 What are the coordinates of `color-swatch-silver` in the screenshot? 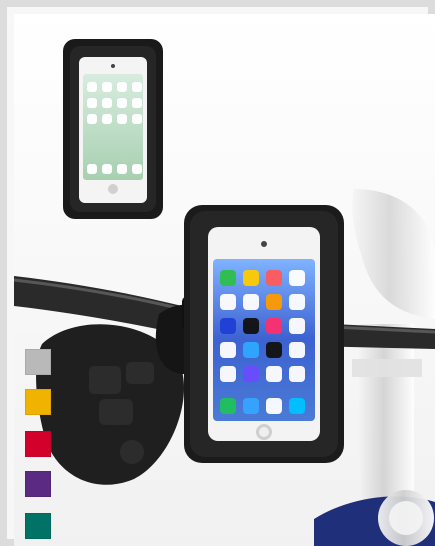 It's located at (38, 362).